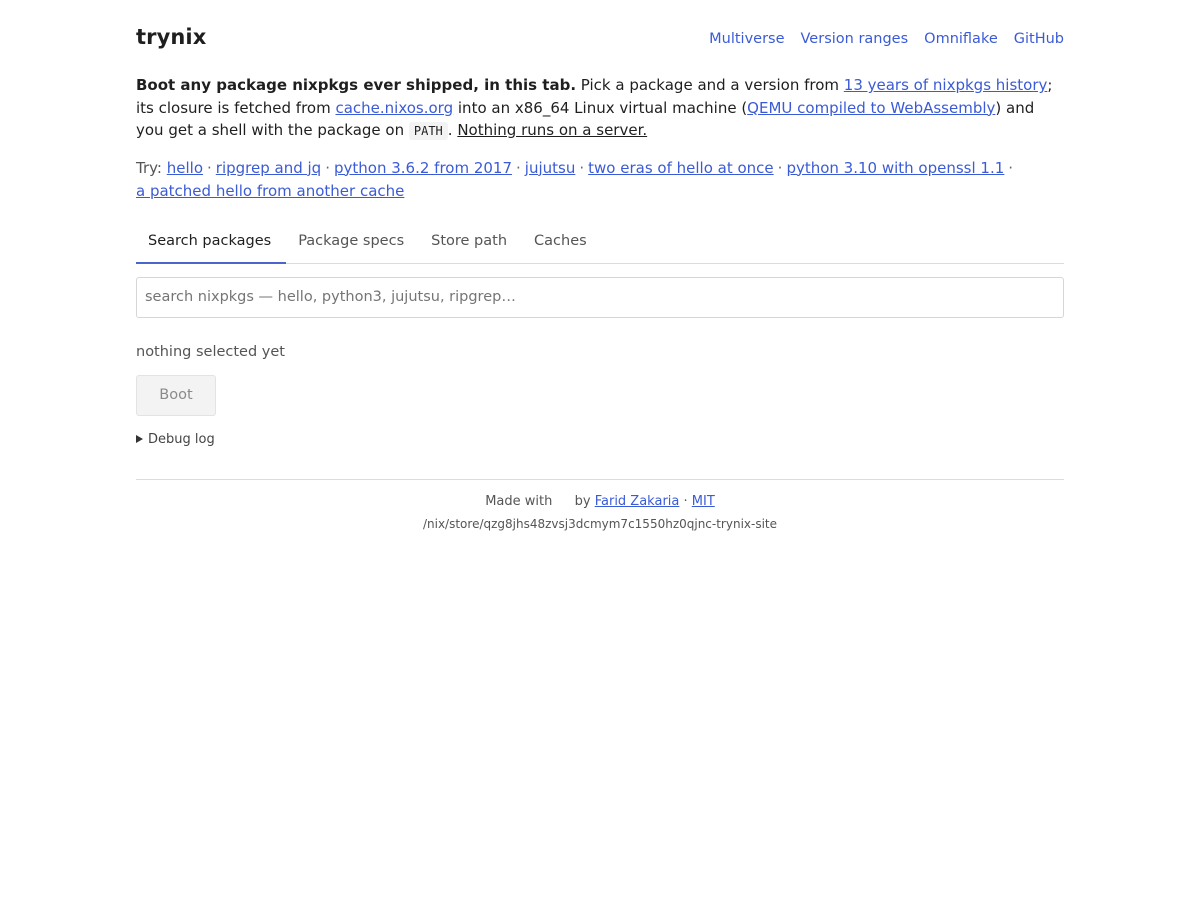 The width and height of the screenshot is (1200, 900). I want to click on disclosure-triangle-icon, so click(139, 439).